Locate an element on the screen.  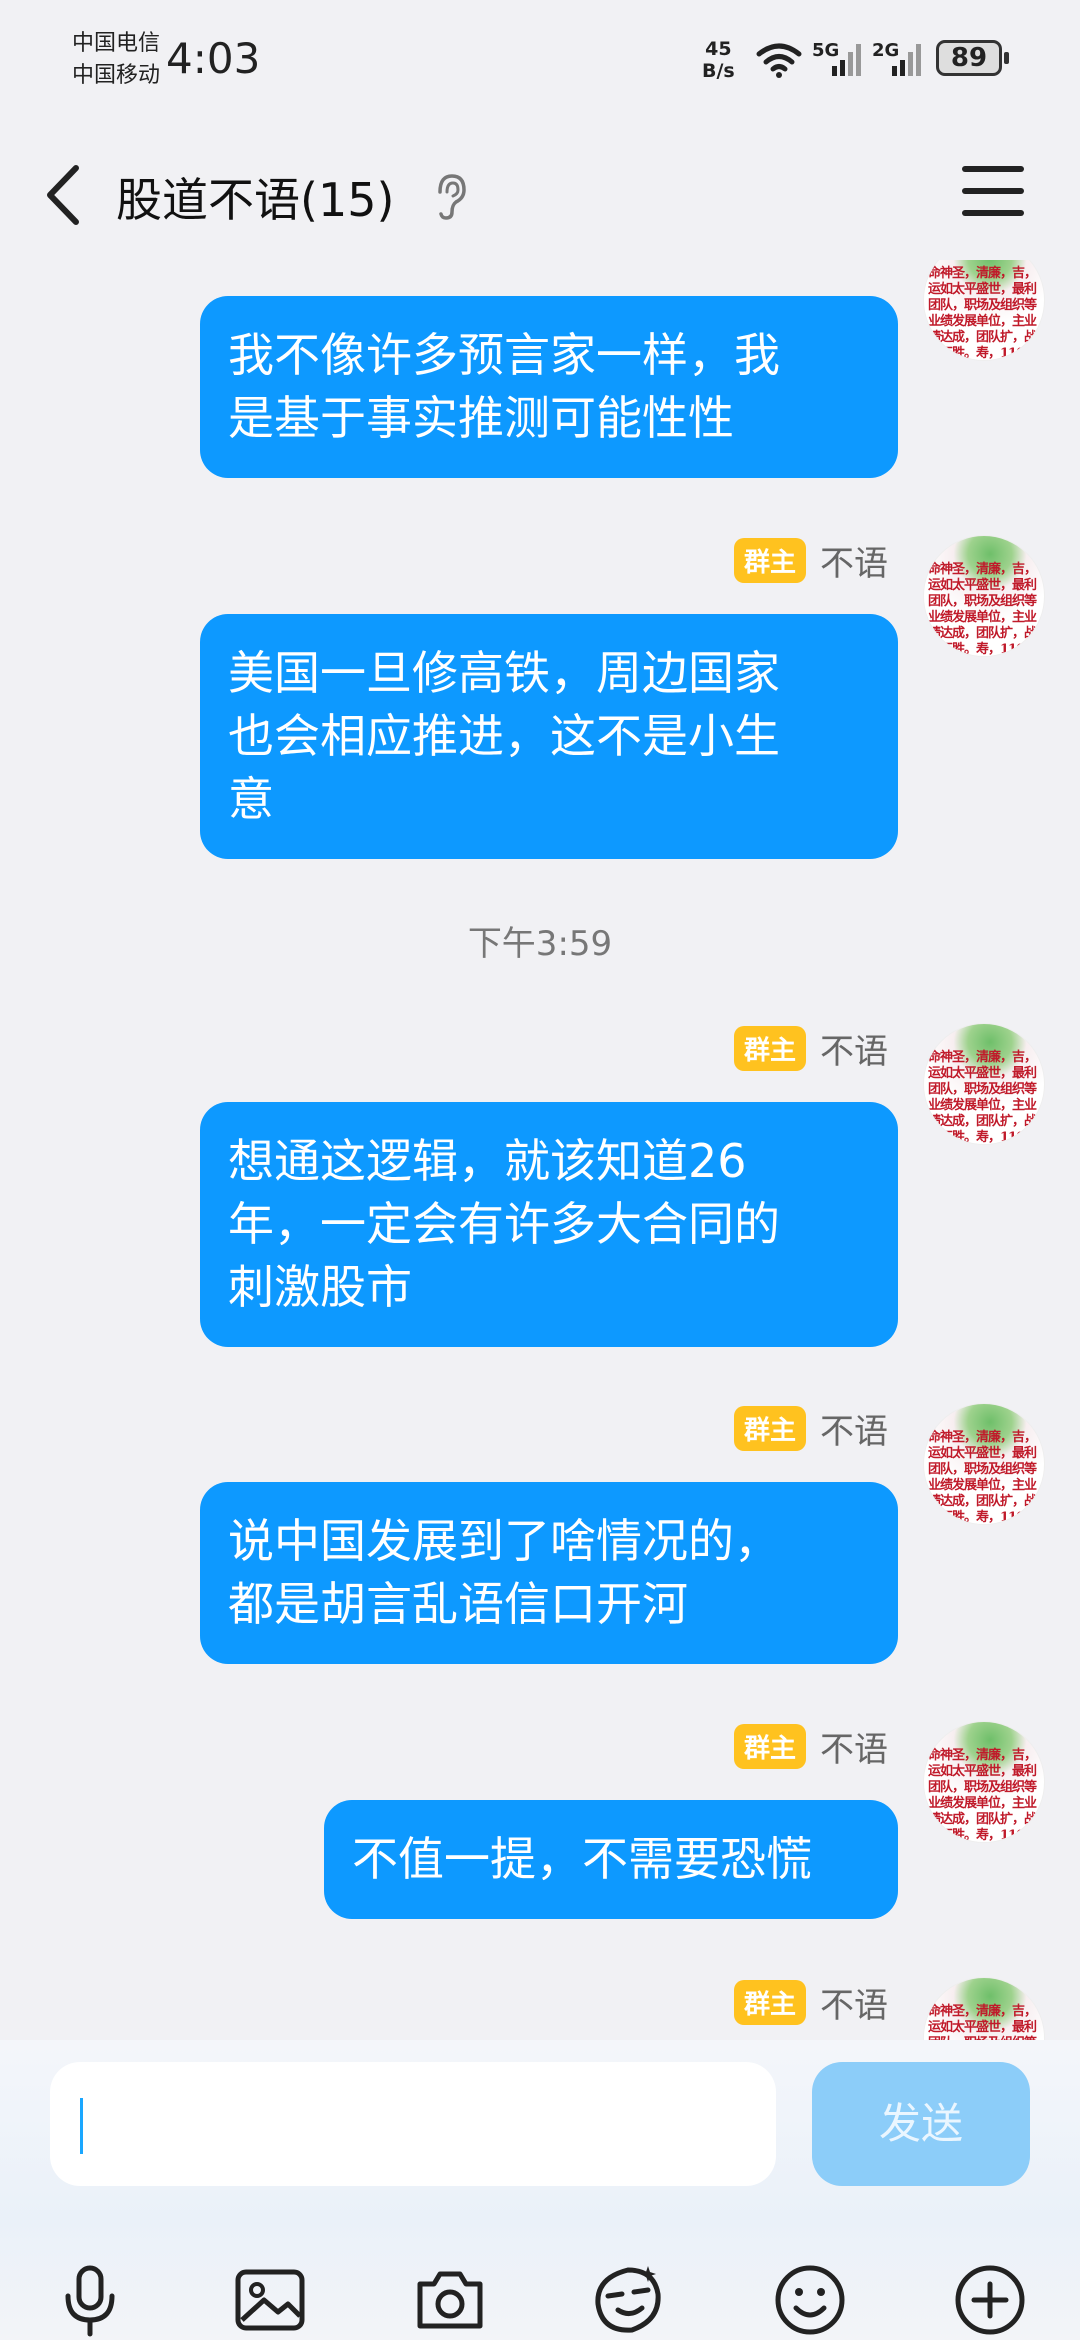
plus-circle-icon is located at coordinates (990, 2300).